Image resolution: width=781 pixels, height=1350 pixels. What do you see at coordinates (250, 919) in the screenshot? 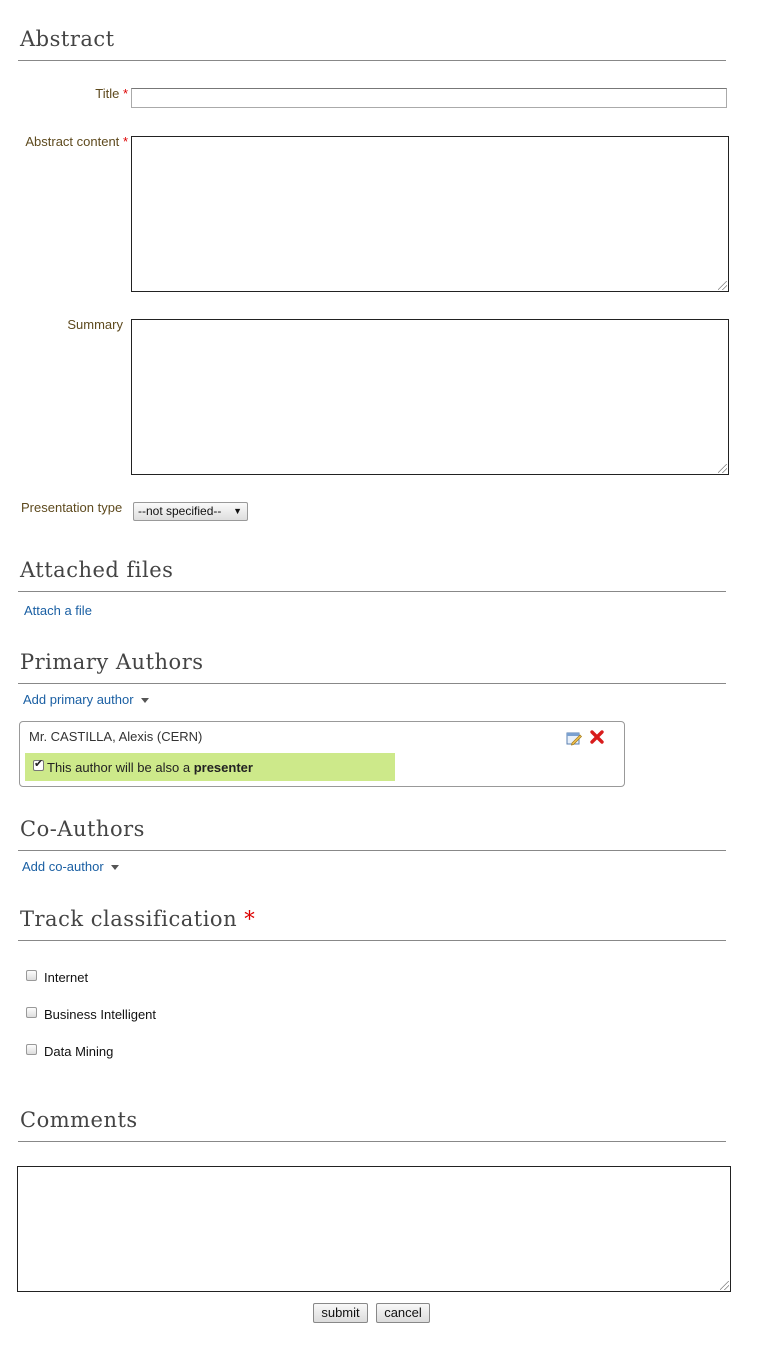
I see `required-mark: *` at bounding box center [250, 919].